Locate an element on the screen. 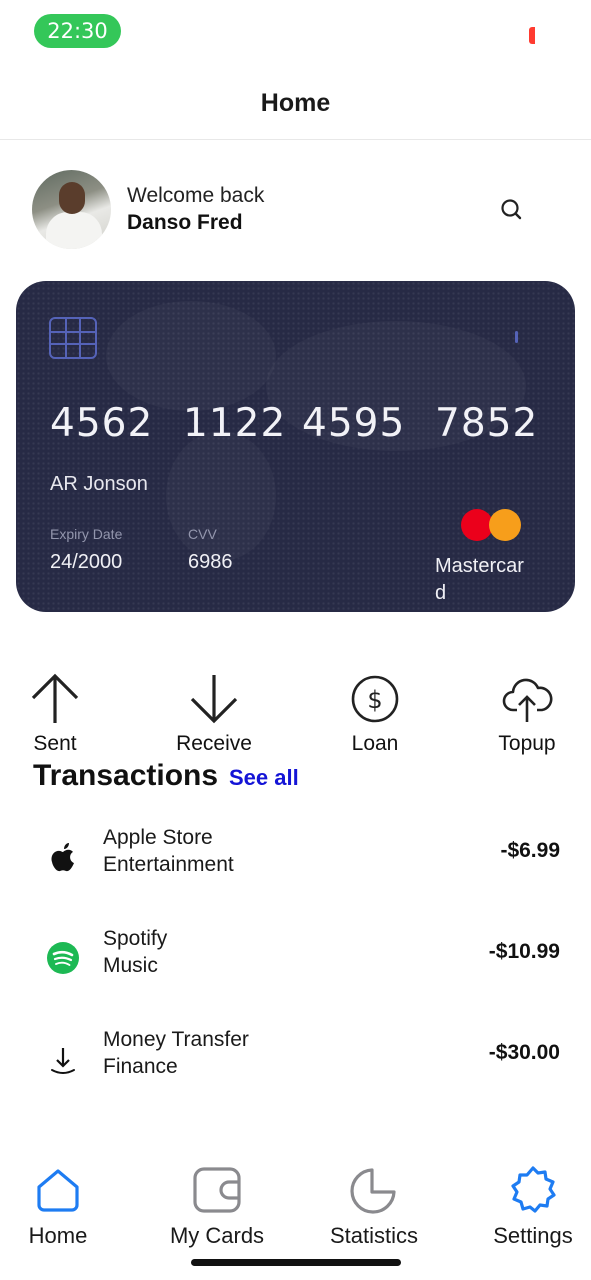 The height and width of the screenshot is (1280, 591). status-bar: 22:30 is located at coordinates (295, 31).